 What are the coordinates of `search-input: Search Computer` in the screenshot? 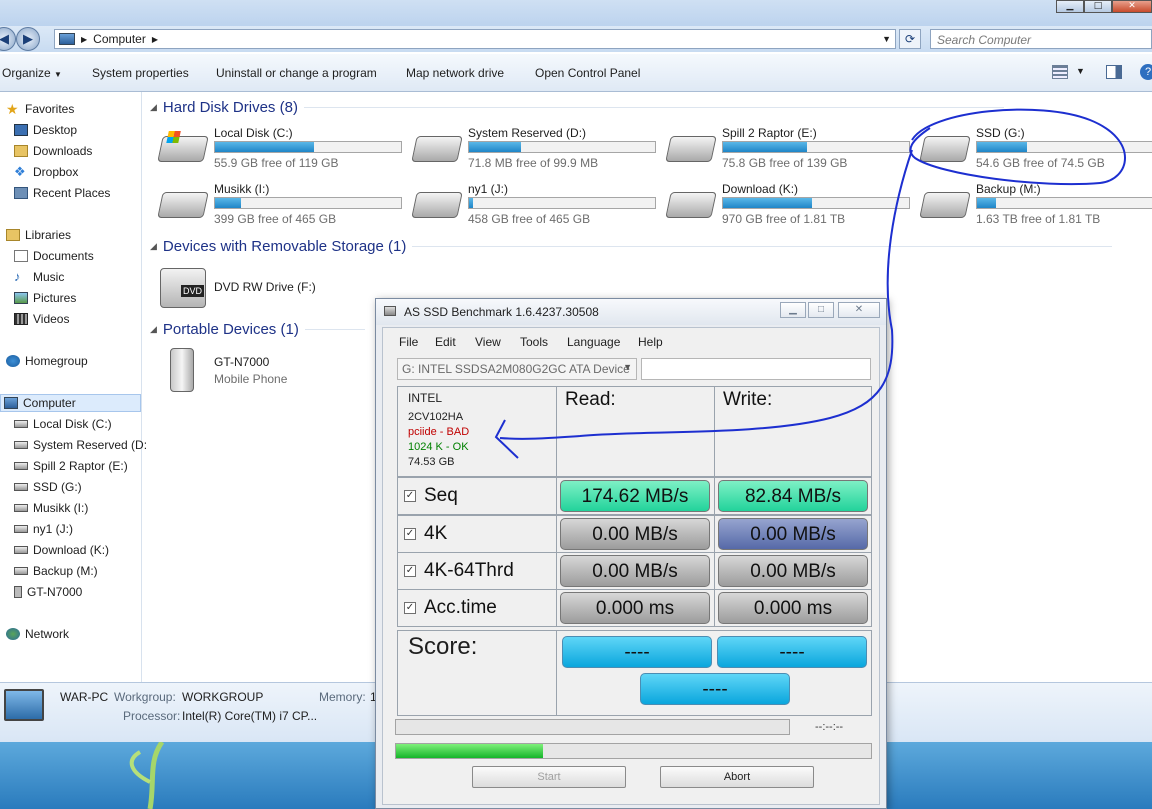 It's located at (1041, 39).